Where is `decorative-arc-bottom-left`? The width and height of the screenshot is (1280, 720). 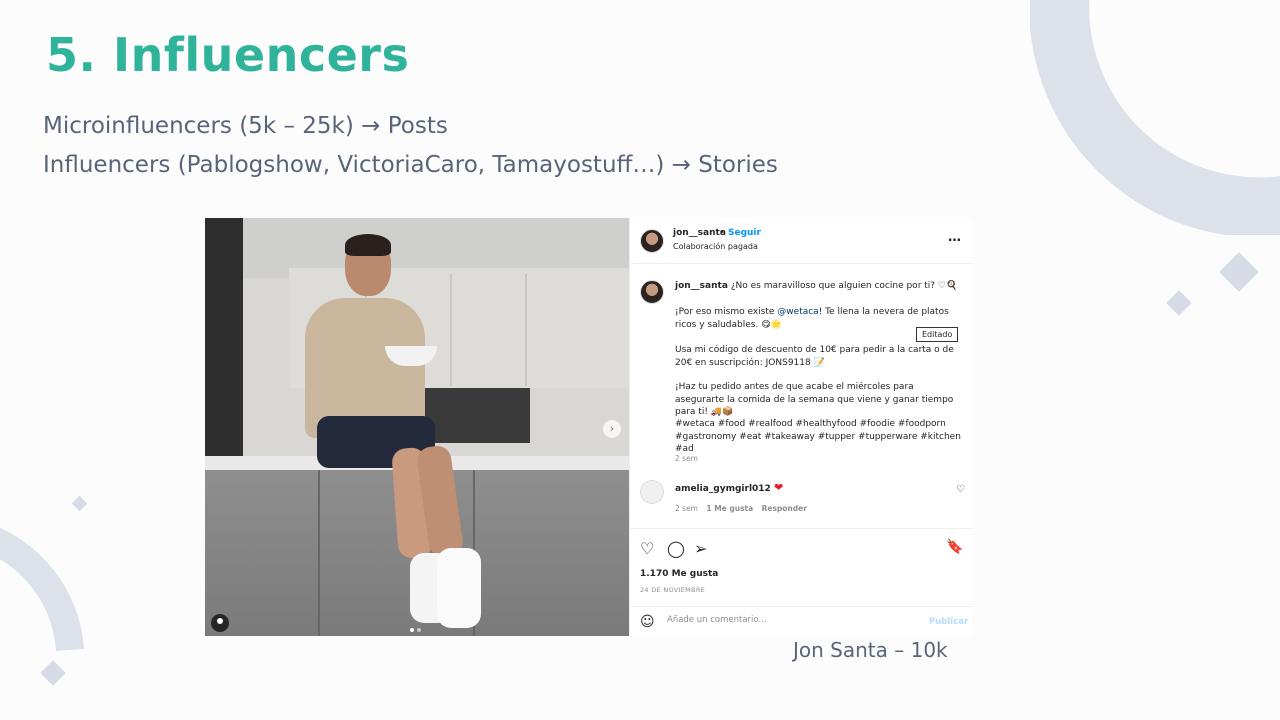
decorative-arc-bottom-left is located at coordinates (42, 589).